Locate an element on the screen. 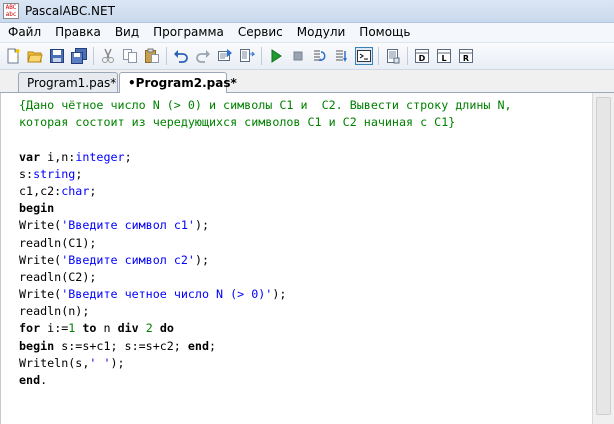 Image resolution: width=614 pixels, height=424 pixels. window-title: PascalABC.NET is located at coordinates (70, 11).